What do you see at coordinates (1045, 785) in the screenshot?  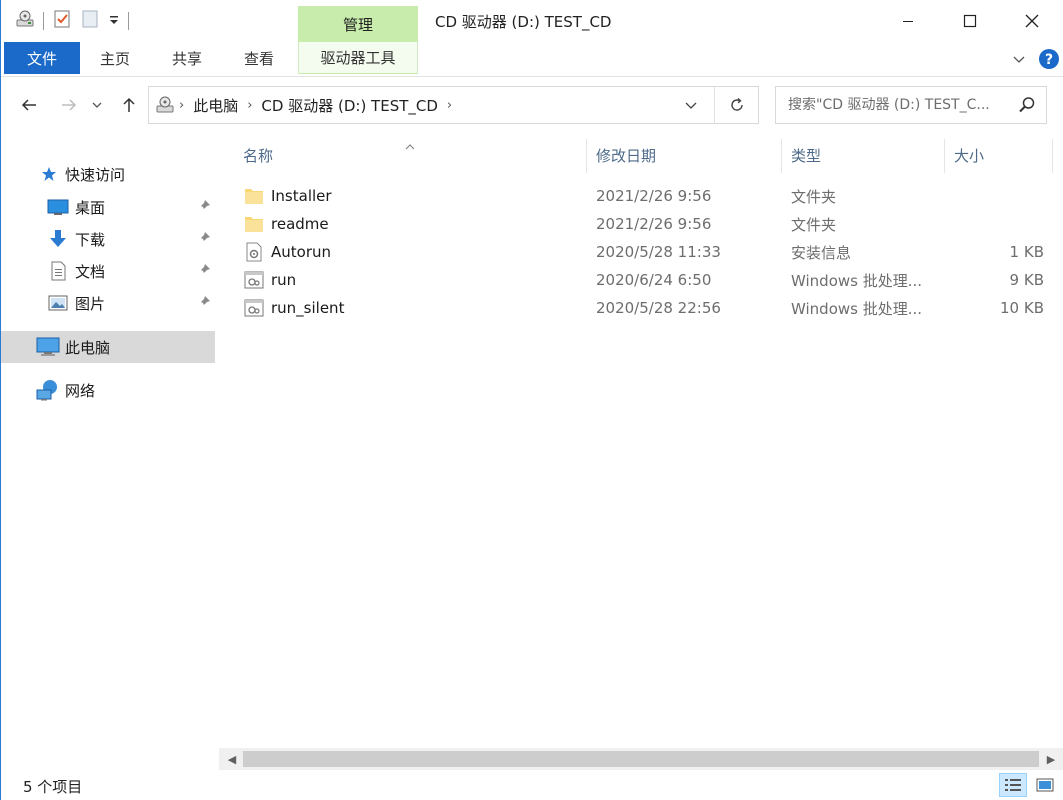 I see `large-icons-view-button` at bounding box center [1045, 785].